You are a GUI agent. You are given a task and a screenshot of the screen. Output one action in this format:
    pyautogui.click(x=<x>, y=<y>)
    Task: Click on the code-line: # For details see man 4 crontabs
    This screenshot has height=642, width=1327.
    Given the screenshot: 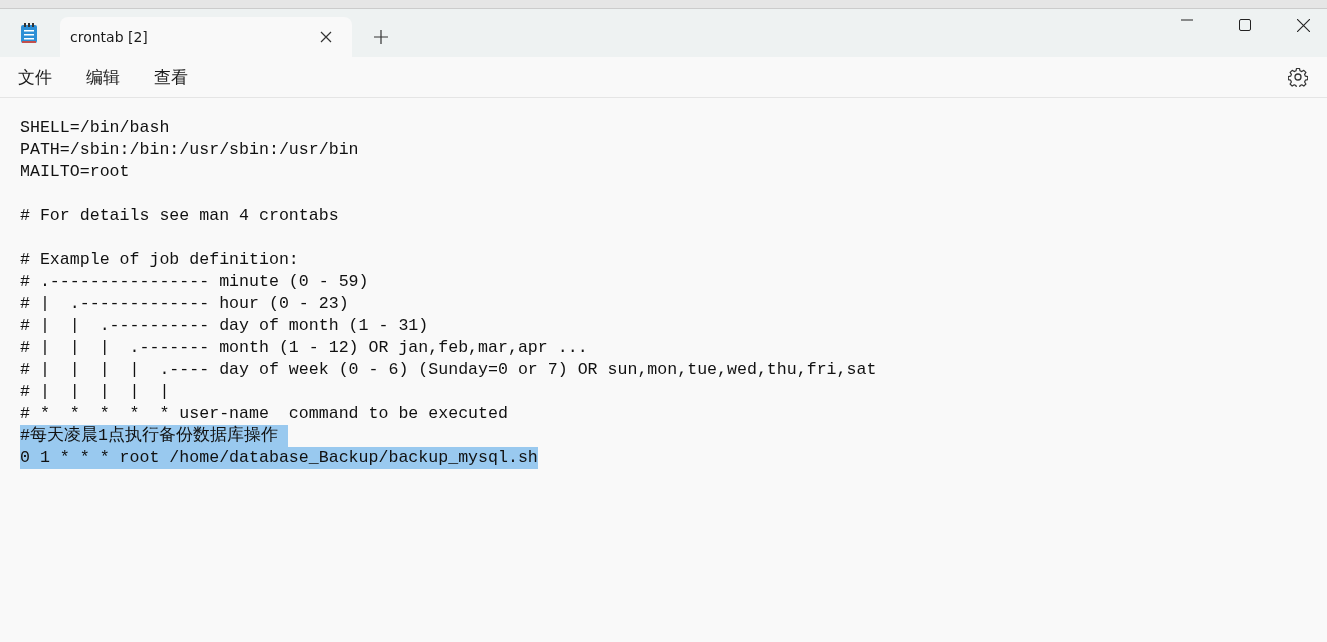 What is the action you would take?
    pyautogui.click(x=179, y=216)
    